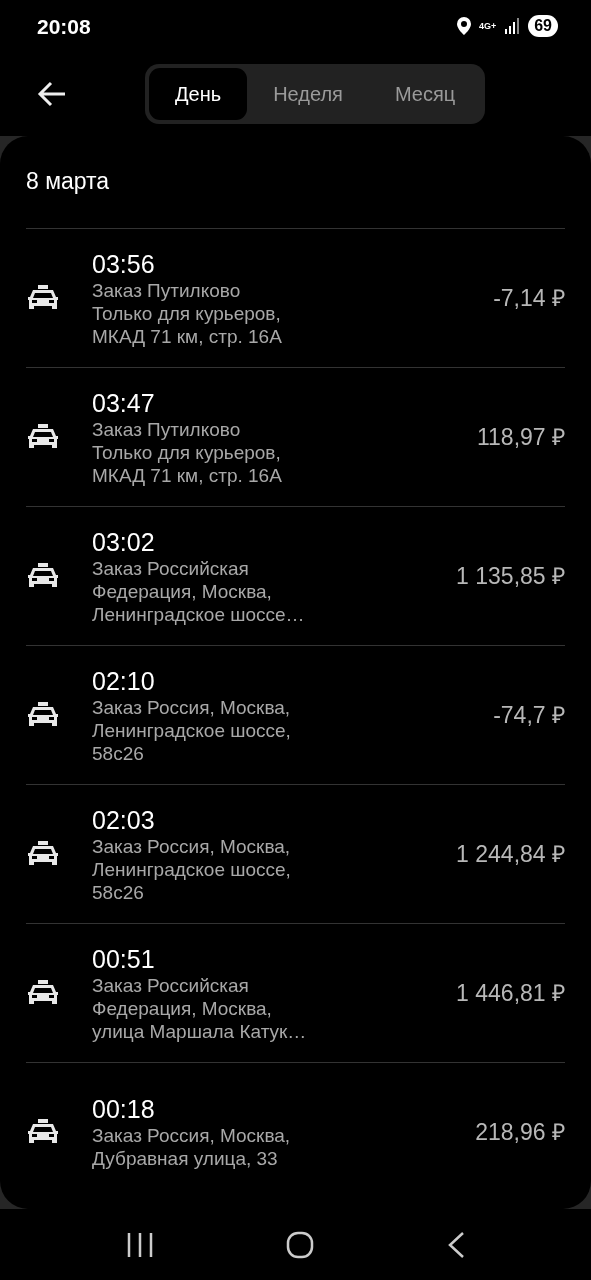  What do you see at coordinates (308, 94) in the screenshot?
I see `period-tab: Неделя` at bounding box center [308, 94].